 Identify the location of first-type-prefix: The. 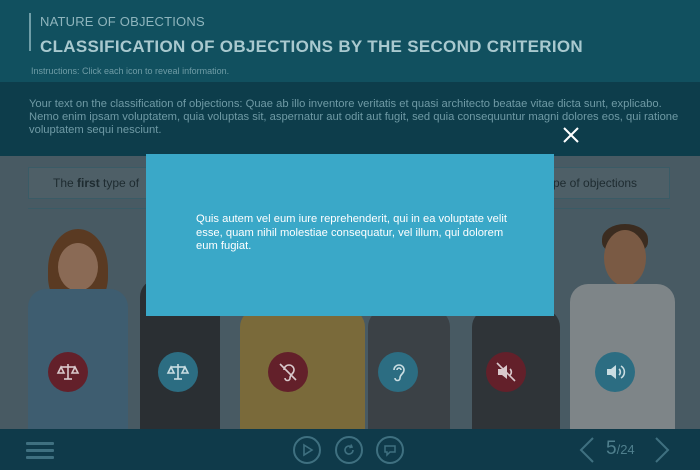
(65, 183).